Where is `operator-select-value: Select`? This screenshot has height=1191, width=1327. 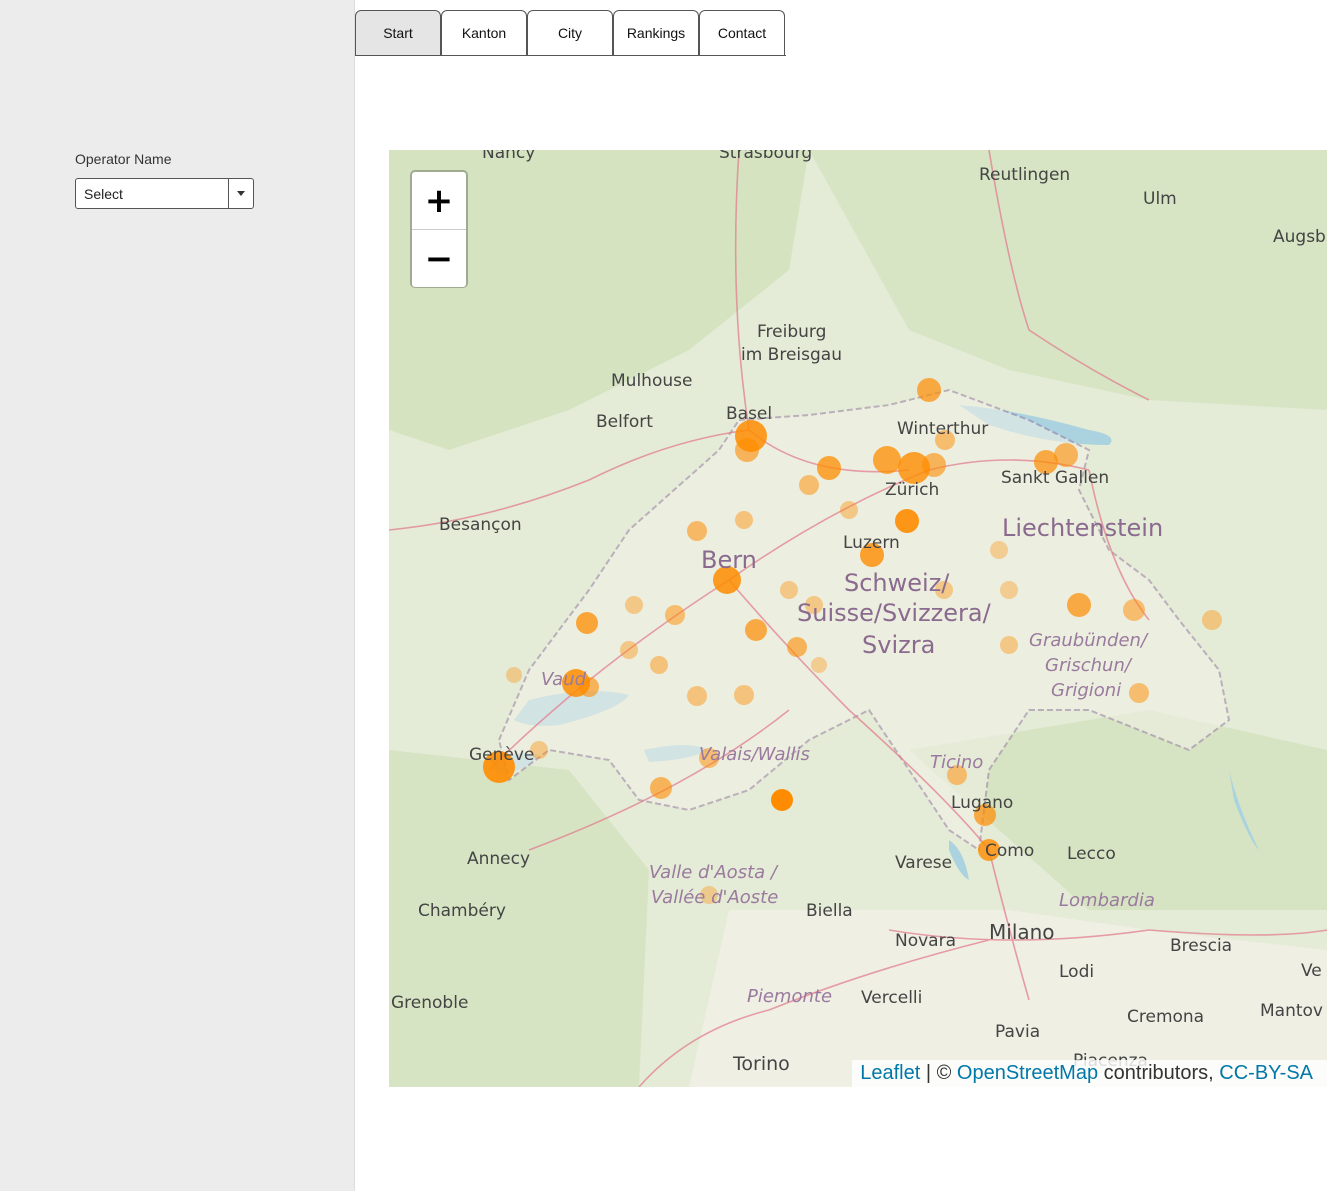
operator-select-value: Select is located at coordinates (103, 194).